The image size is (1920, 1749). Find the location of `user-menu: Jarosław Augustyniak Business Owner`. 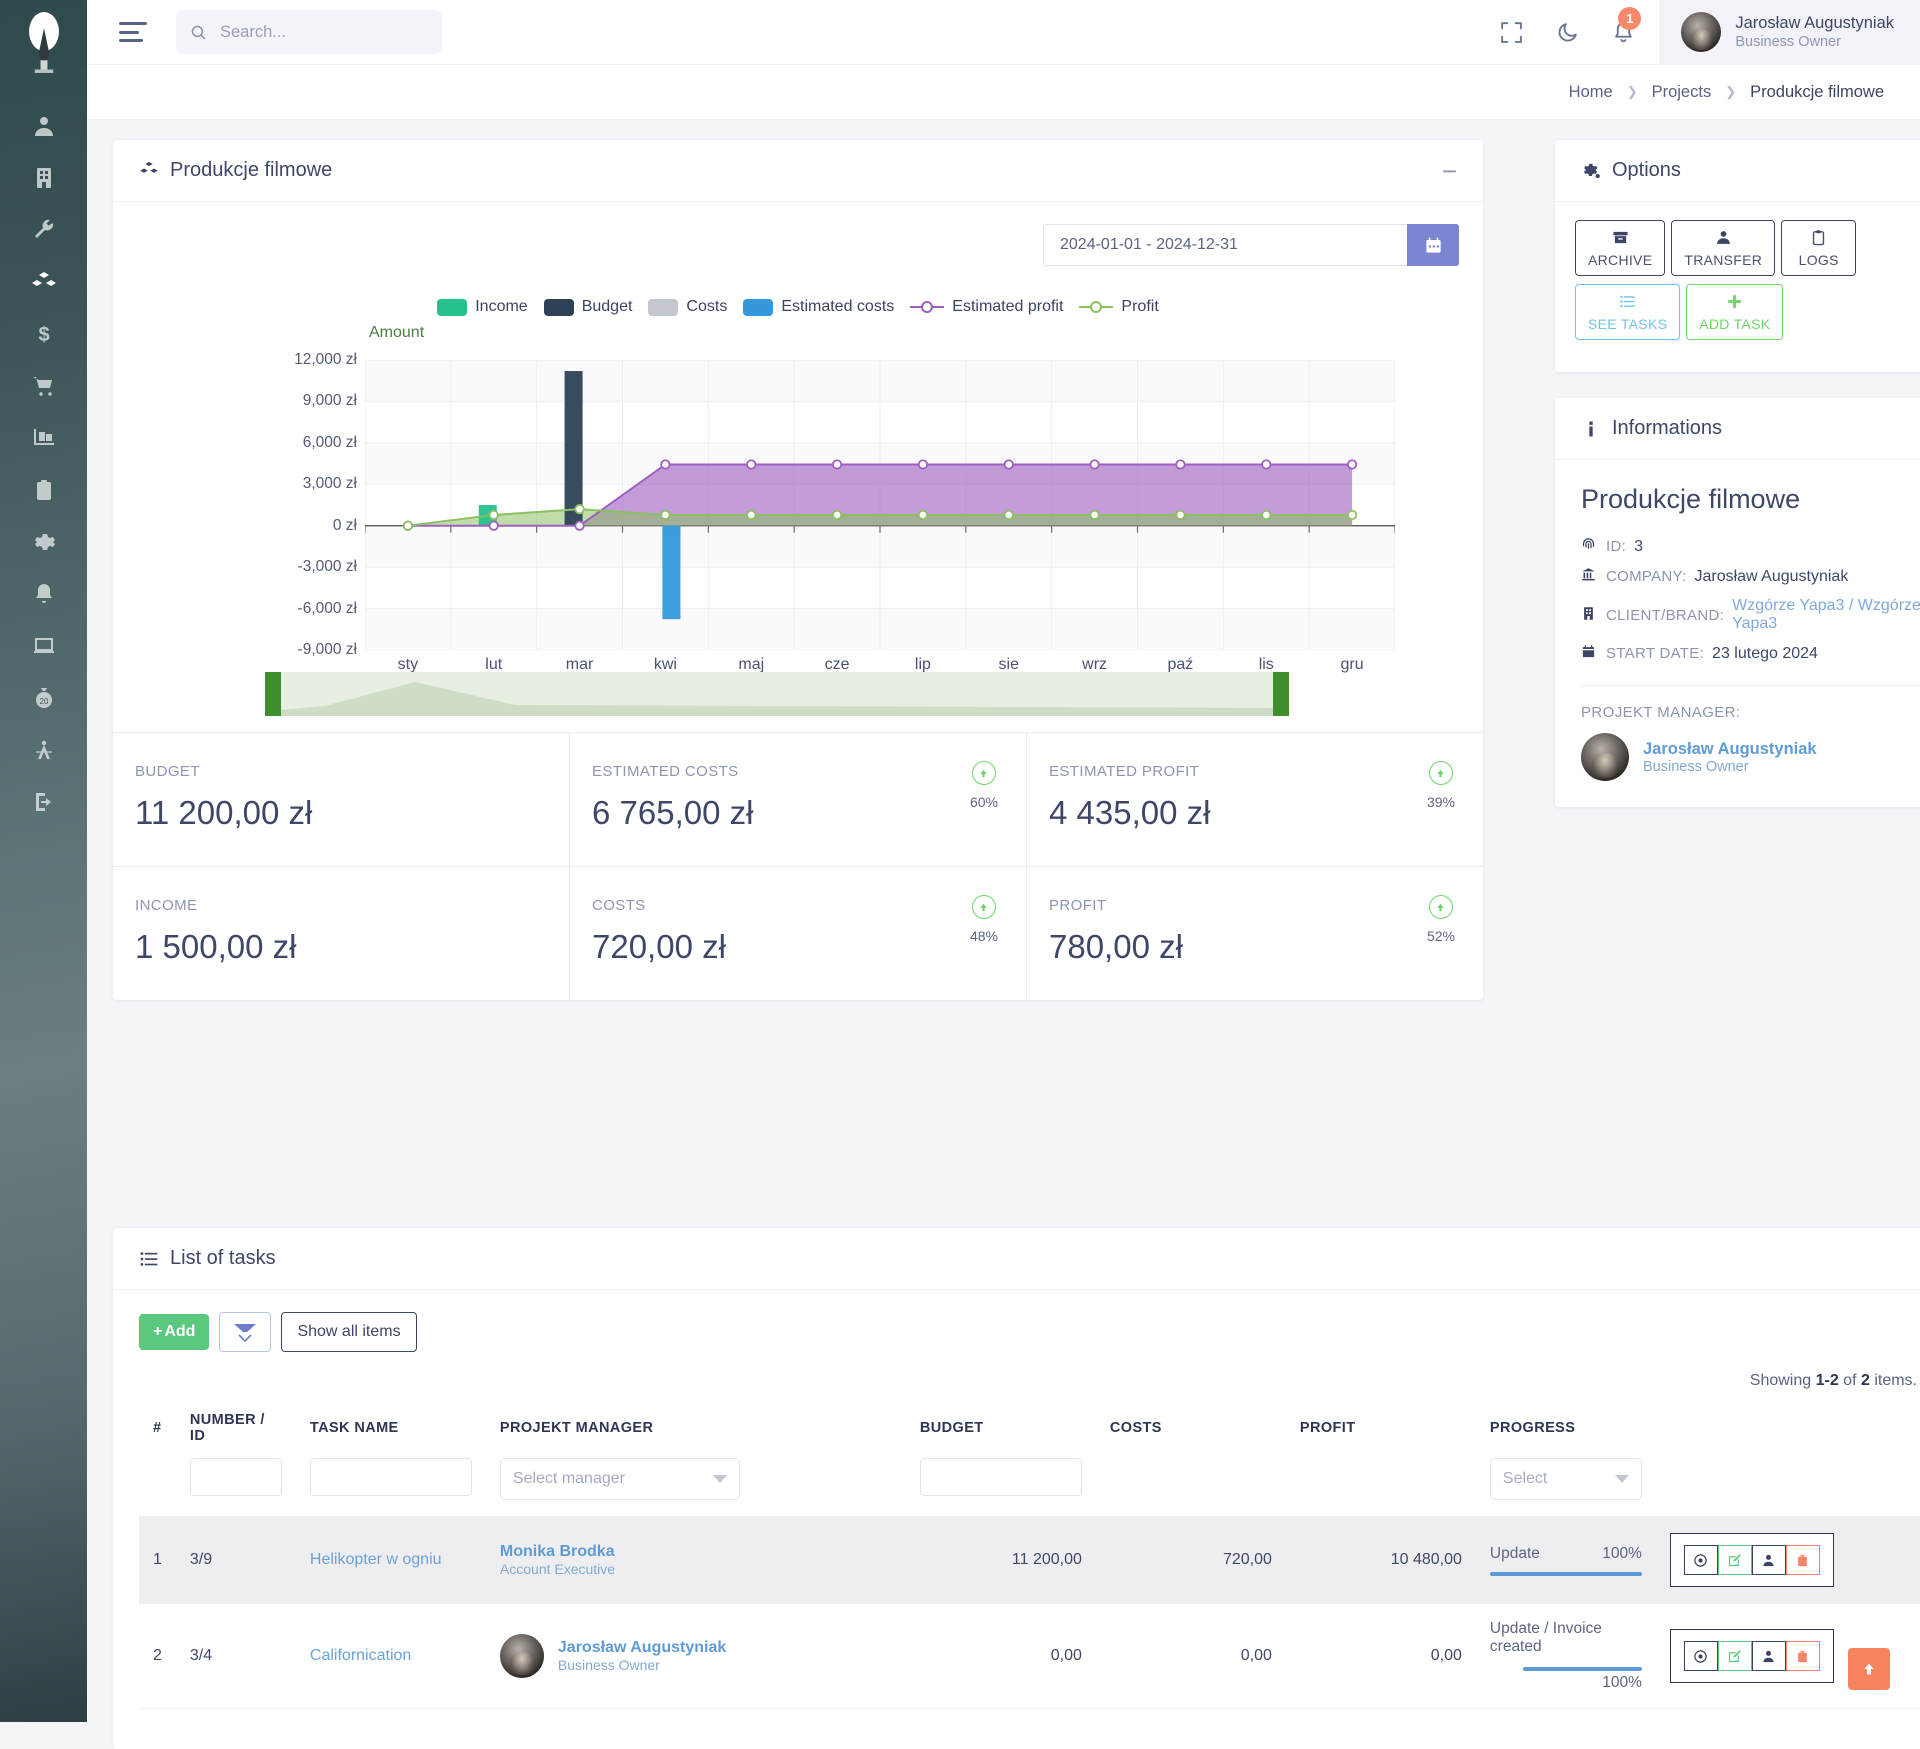

user-menu: Jarosław Augustyniak Business Owner is located at coordinates (1789, 32).